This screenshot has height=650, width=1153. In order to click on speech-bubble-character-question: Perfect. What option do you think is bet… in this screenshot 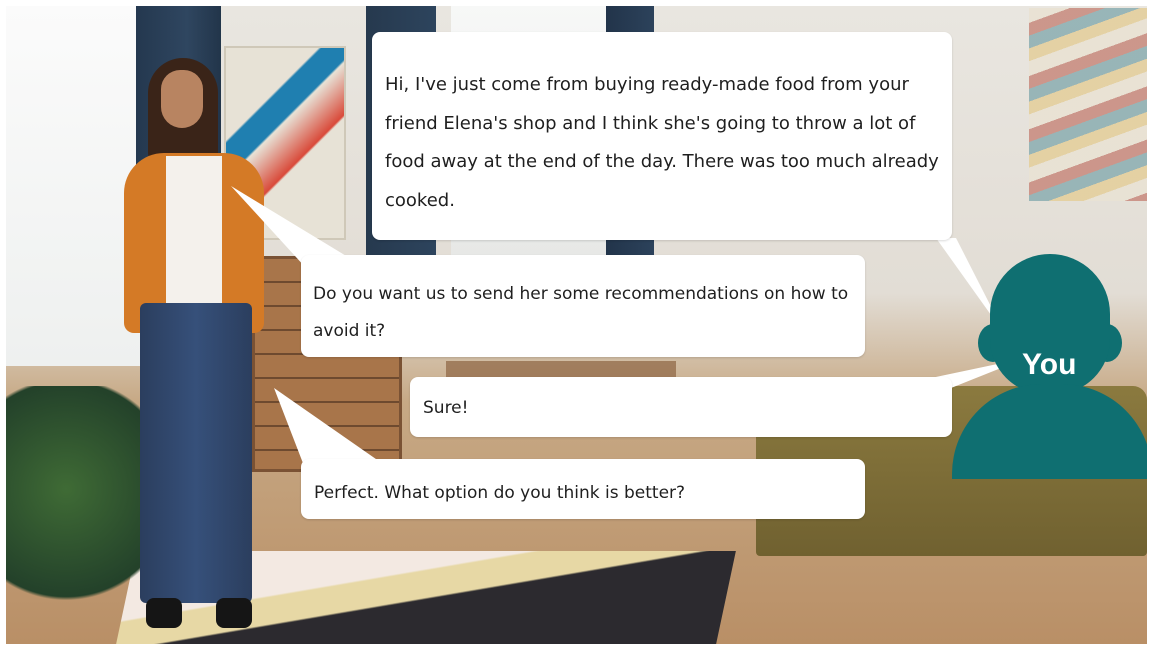, I will do `click(583, 489)`.